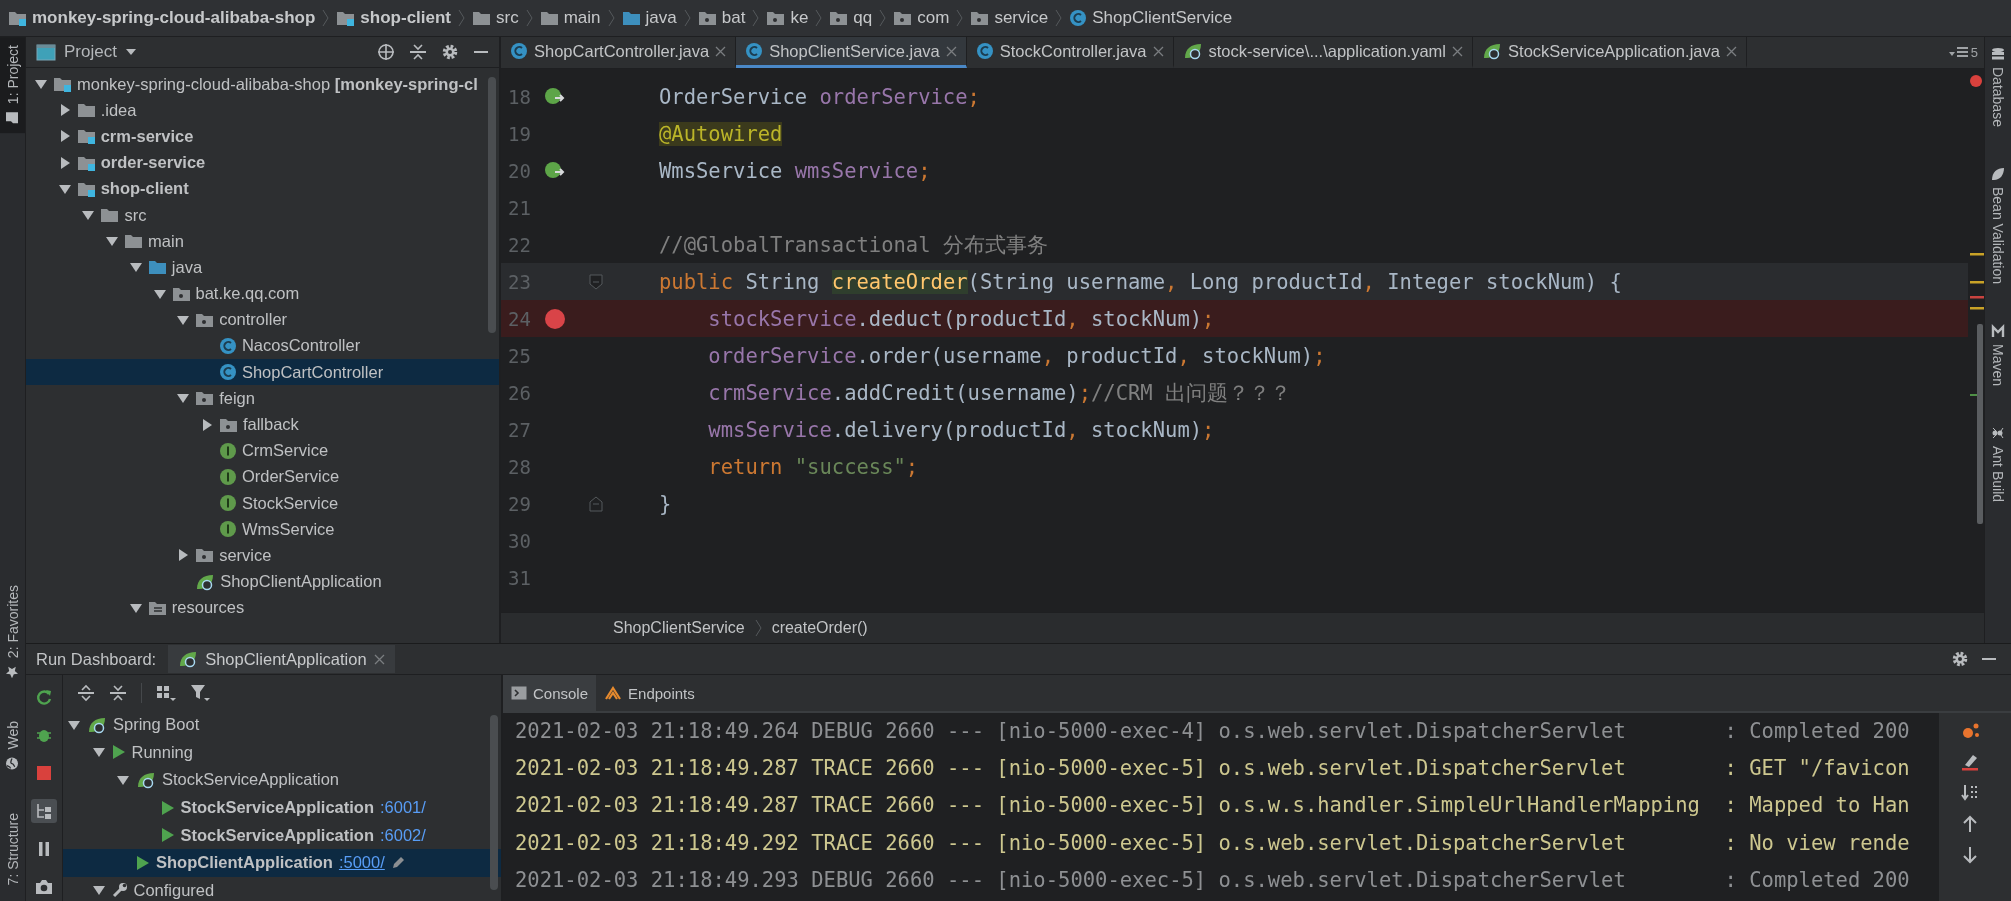 The image size is (2011, 901). What do you see at coordinates (282, 807) in the screenshot?
I see `tree-item: StockServiceApplication :6001/` at bounding box center [282, 807].